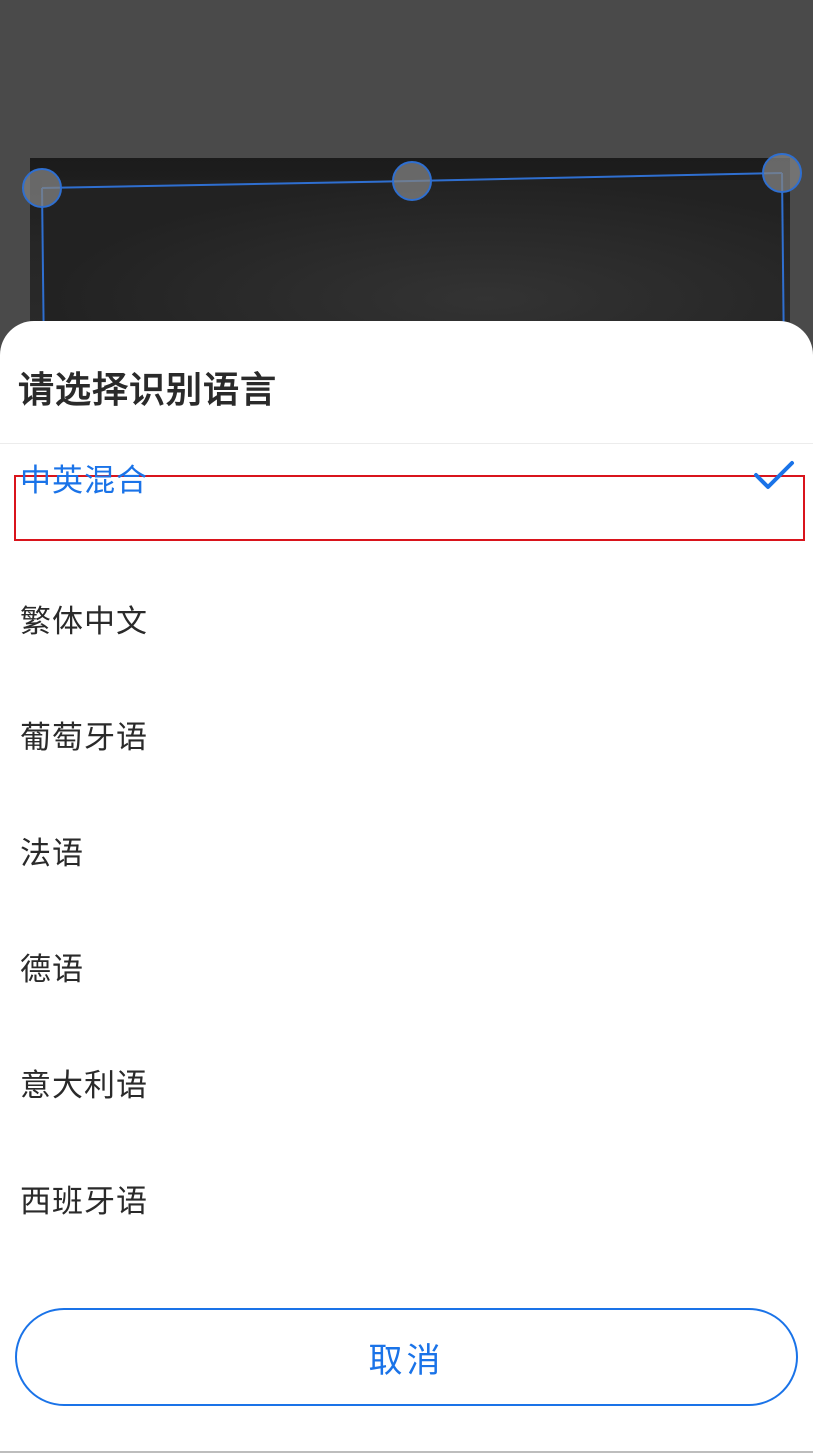 The height and width of the screenshot is (1453, 813). What do you see at coordinates (782, 173) in the screenshot?
I see `crop-handle-top-right` at bounding box center [782, 173].